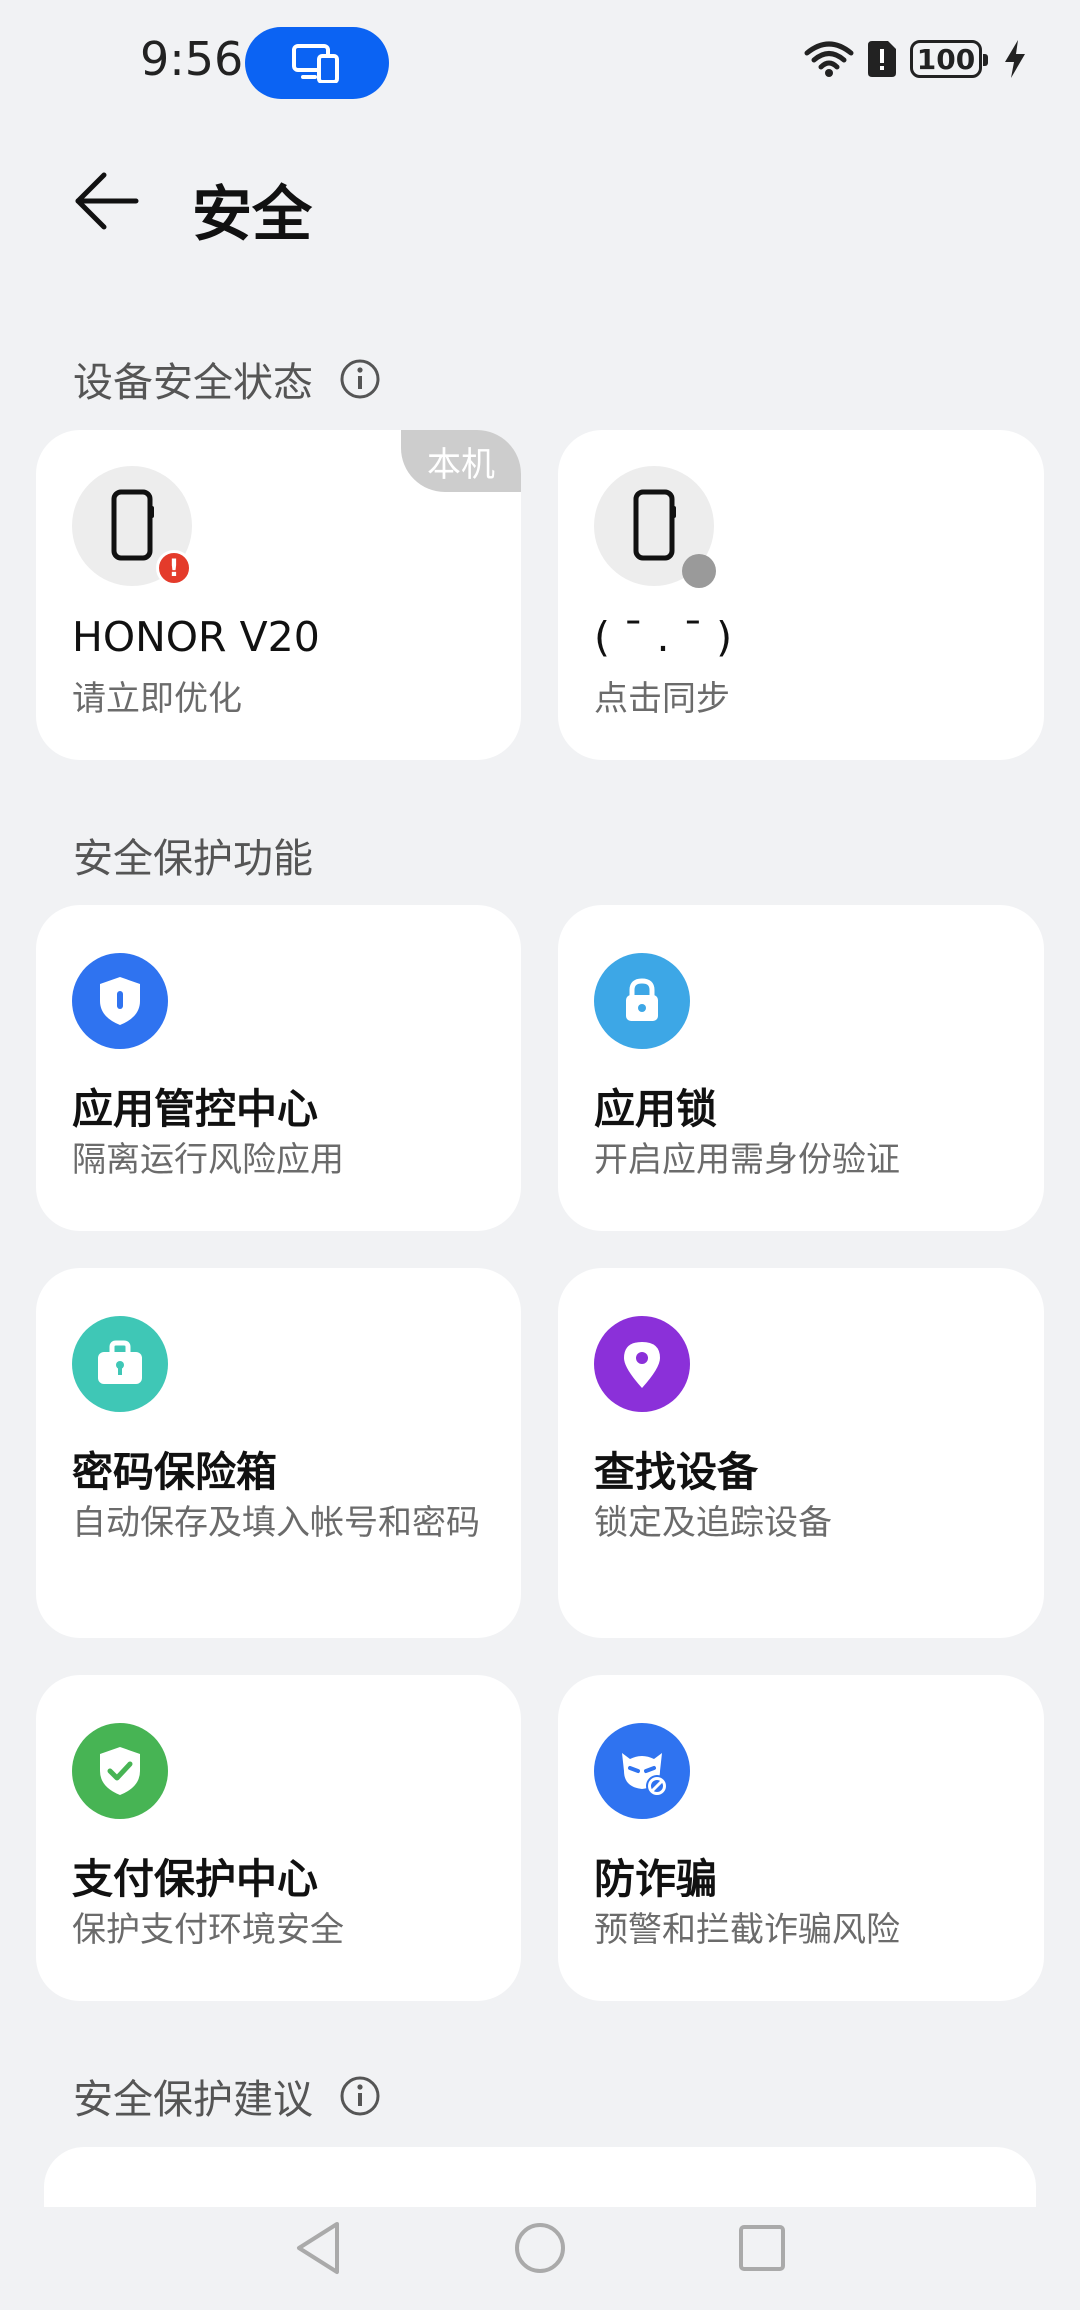 This screenshot has width=1080, height=2310. I want to click on wifi-icon, so click(829, 59).